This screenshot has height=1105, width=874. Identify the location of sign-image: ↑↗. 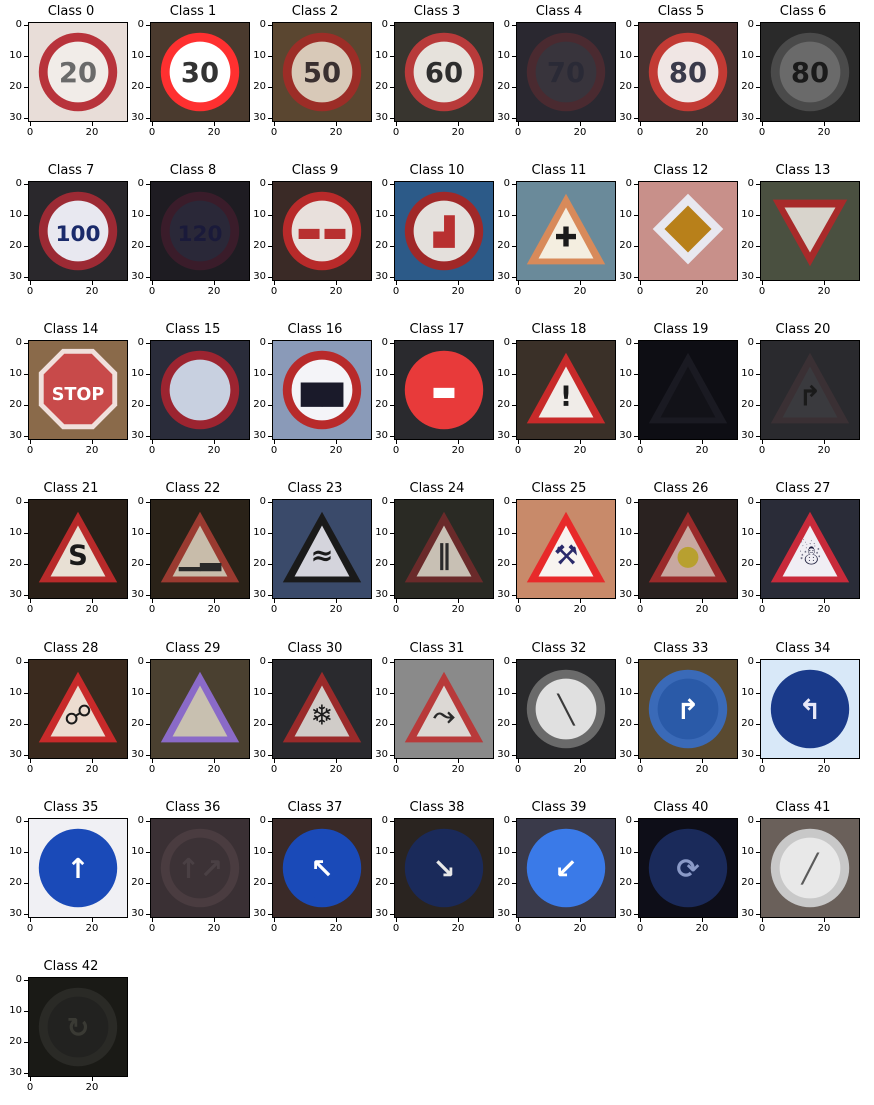
(200, 868).